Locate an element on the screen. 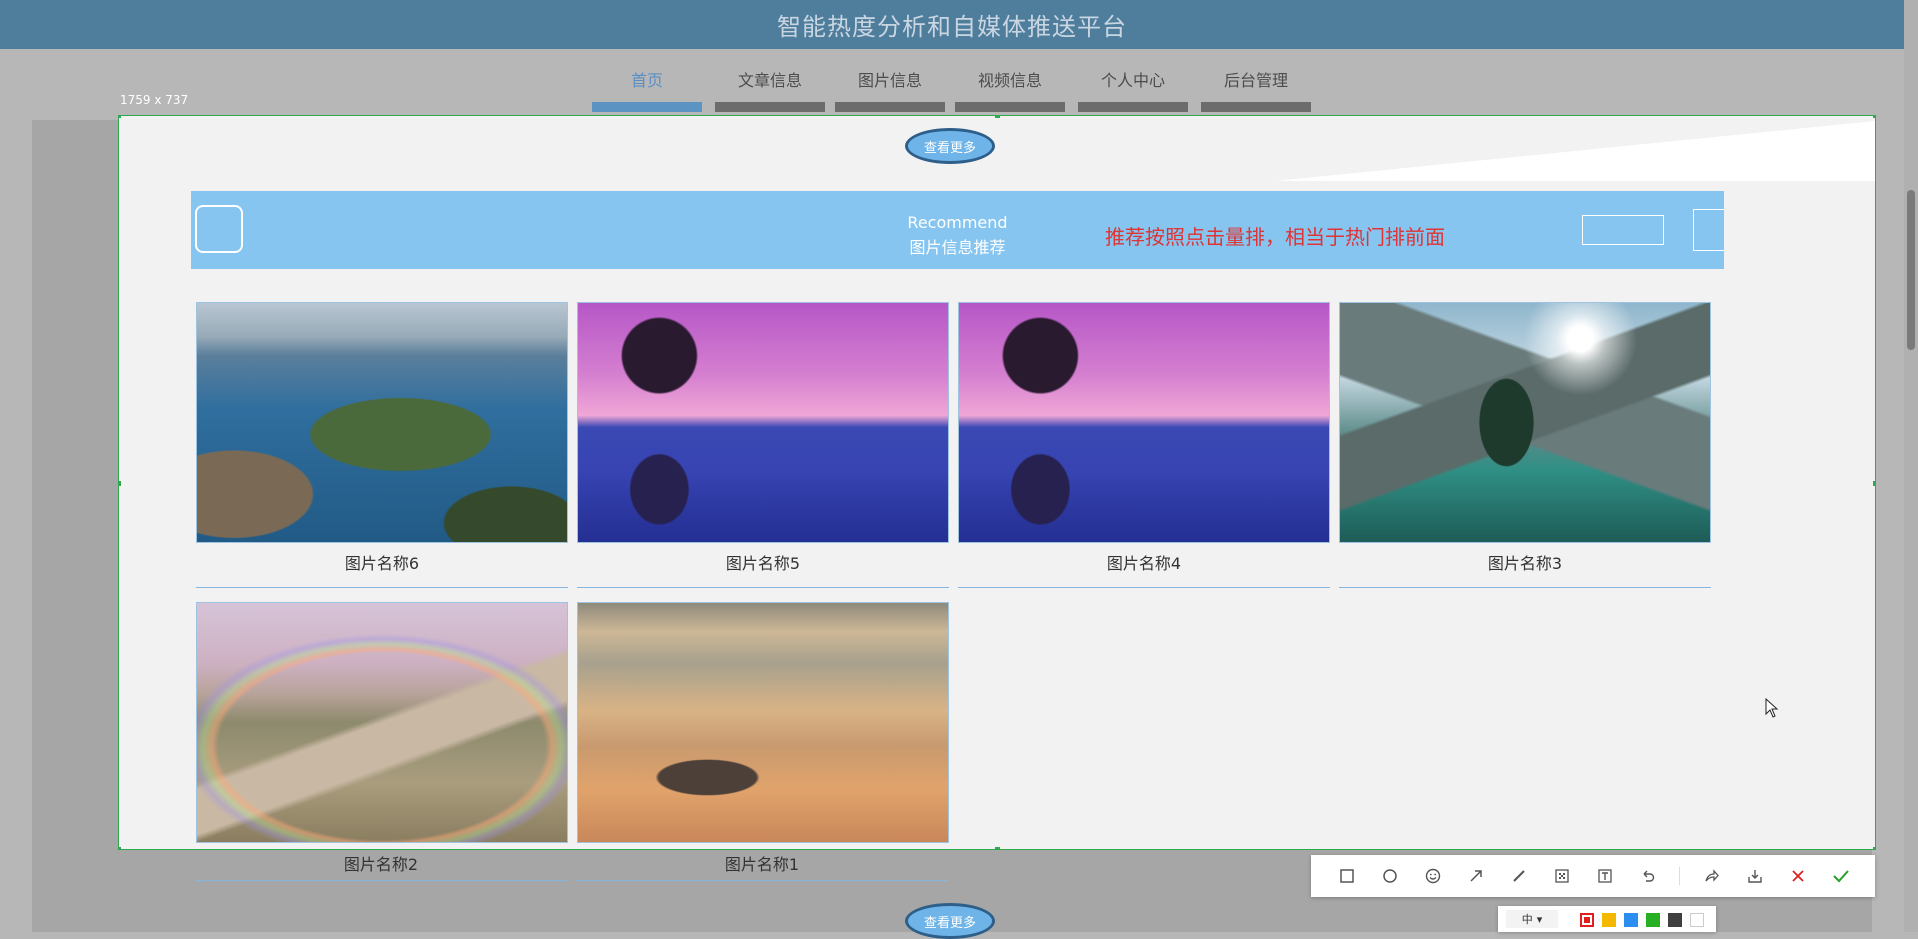 The image size is (1918, 939). nav-item-videos: 视频信息 is located at coordinates (1010, 87).